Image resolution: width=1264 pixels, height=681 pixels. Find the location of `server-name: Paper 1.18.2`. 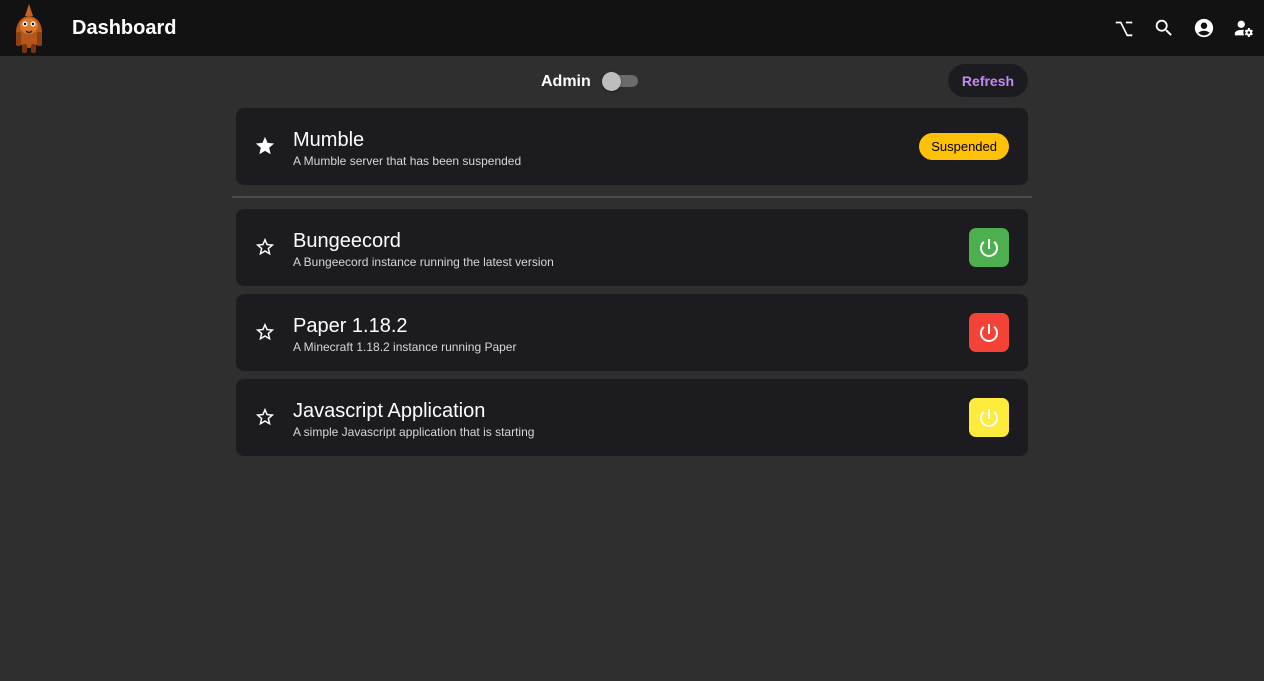

server-name: Paper 1.18.2 is located at coordinates (350, 326).